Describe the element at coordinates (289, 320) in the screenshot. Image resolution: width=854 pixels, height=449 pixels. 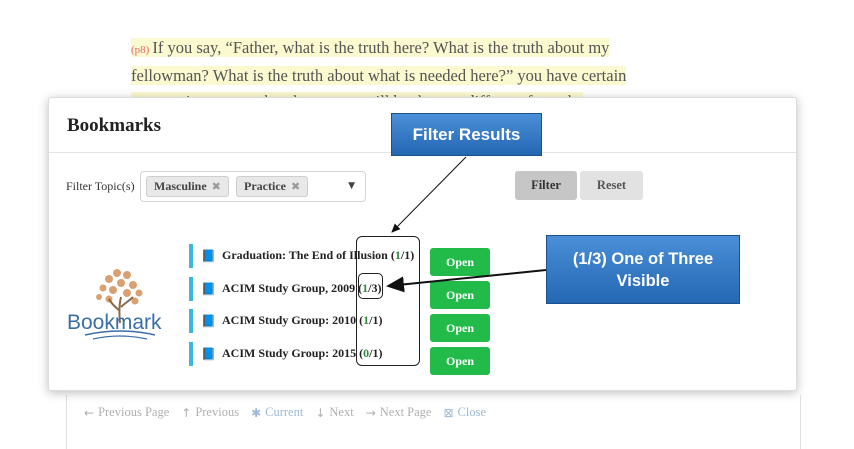
I see `bookmark-title: ACIM Study Group: 2010` at that location.